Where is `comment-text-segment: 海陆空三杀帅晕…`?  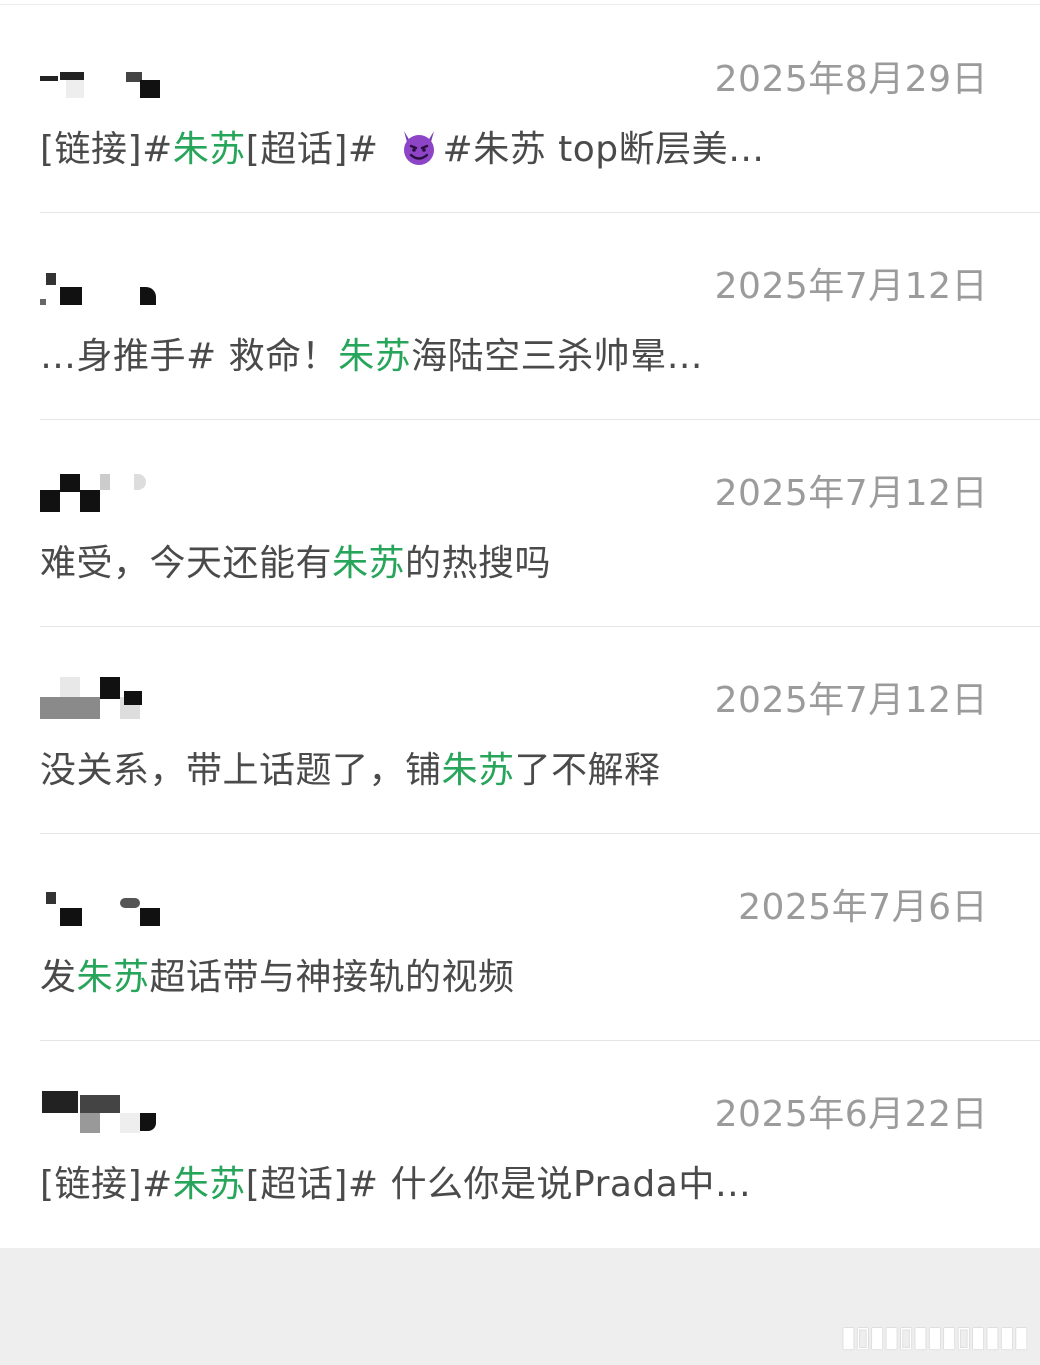 comment-text-segment: 海陆空三杀帅晕… is located at coordinates (557, 356).